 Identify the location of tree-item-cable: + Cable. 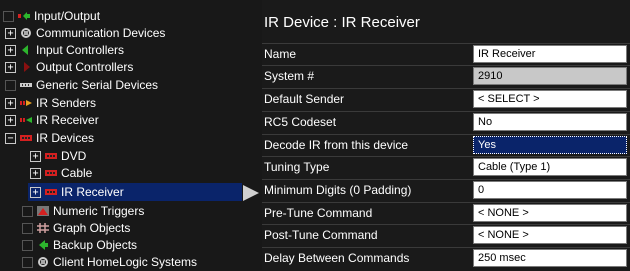
(61, 173).